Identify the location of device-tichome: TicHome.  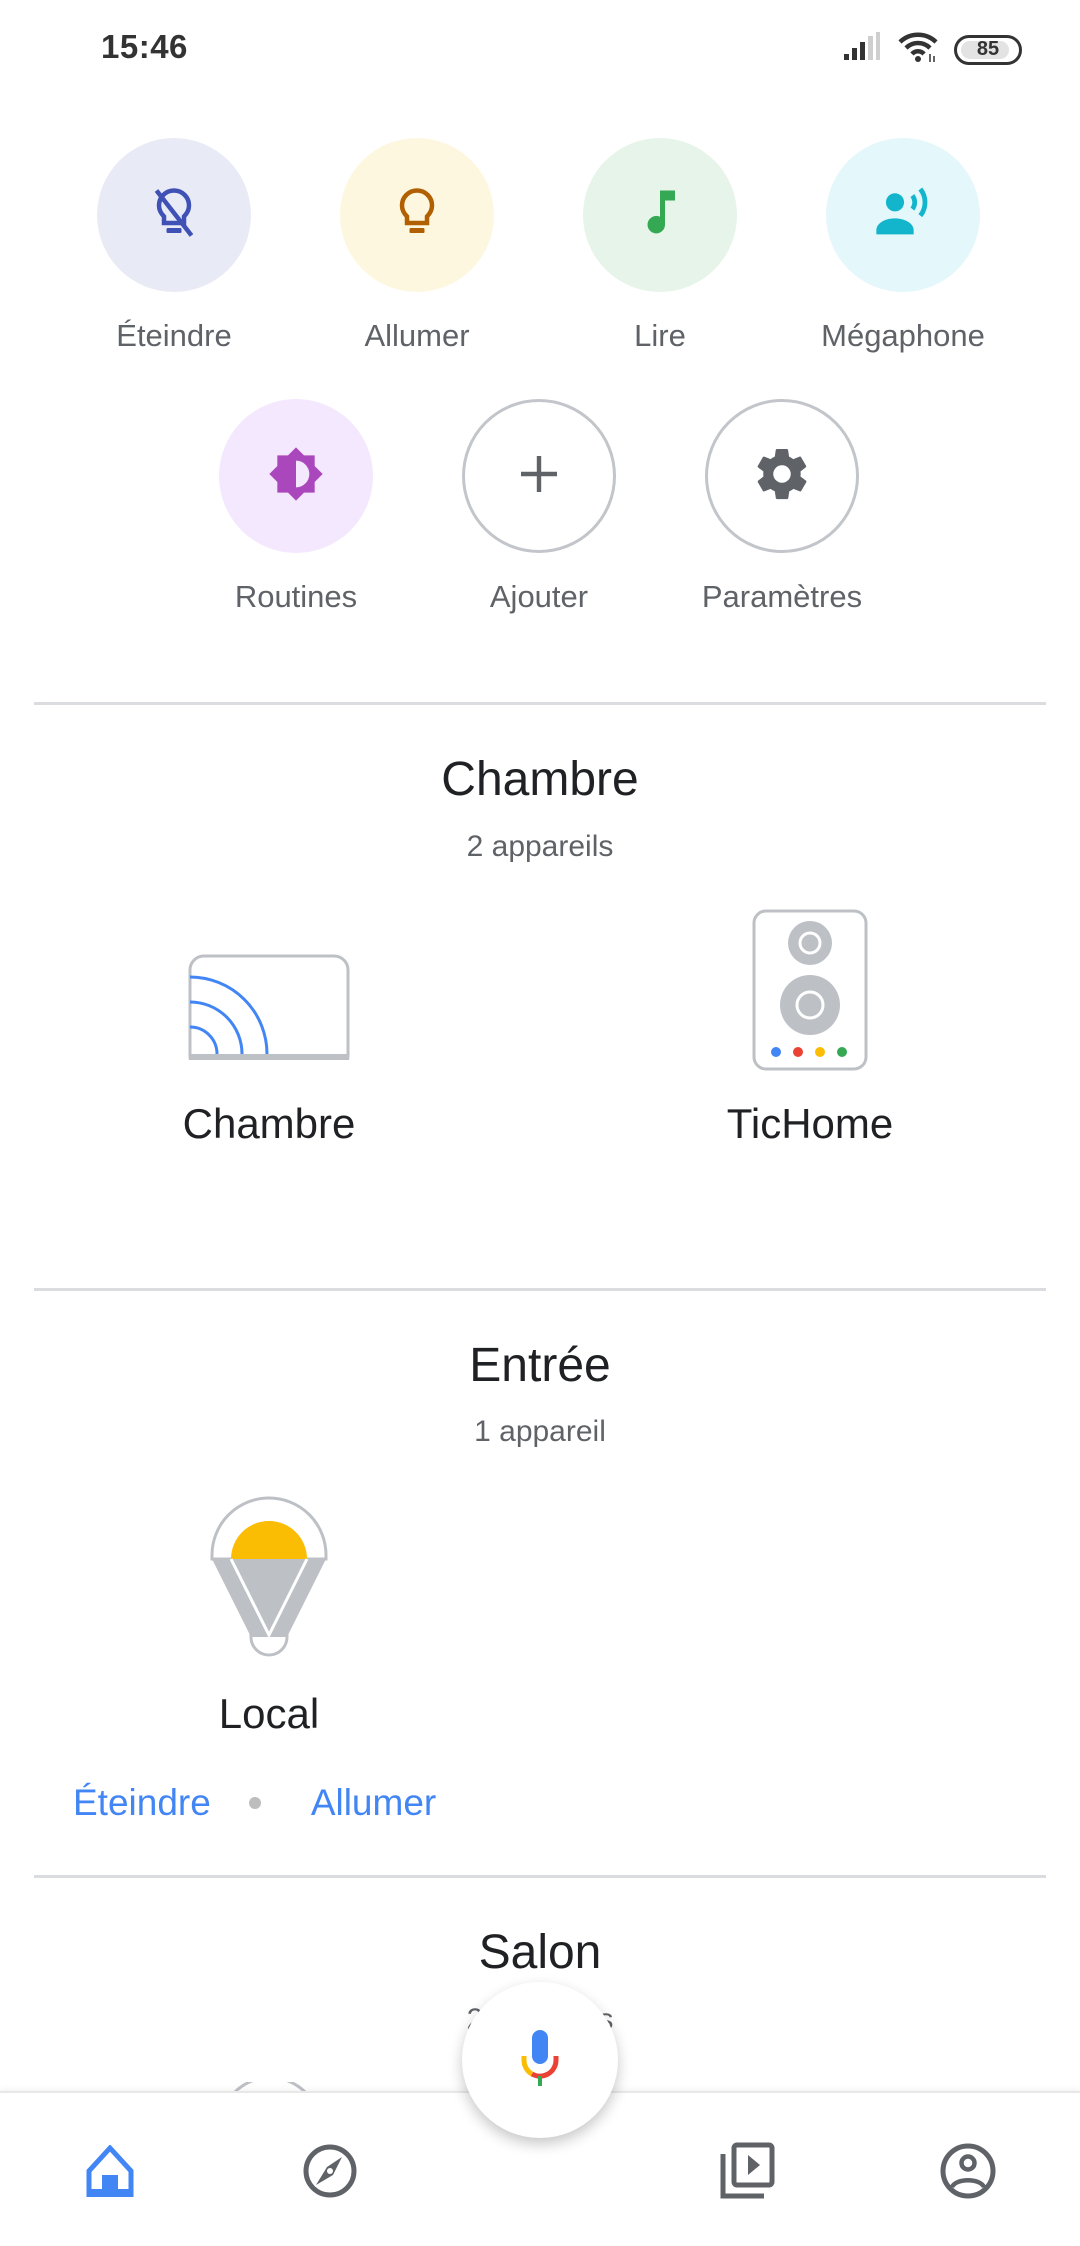
(810, 1024).